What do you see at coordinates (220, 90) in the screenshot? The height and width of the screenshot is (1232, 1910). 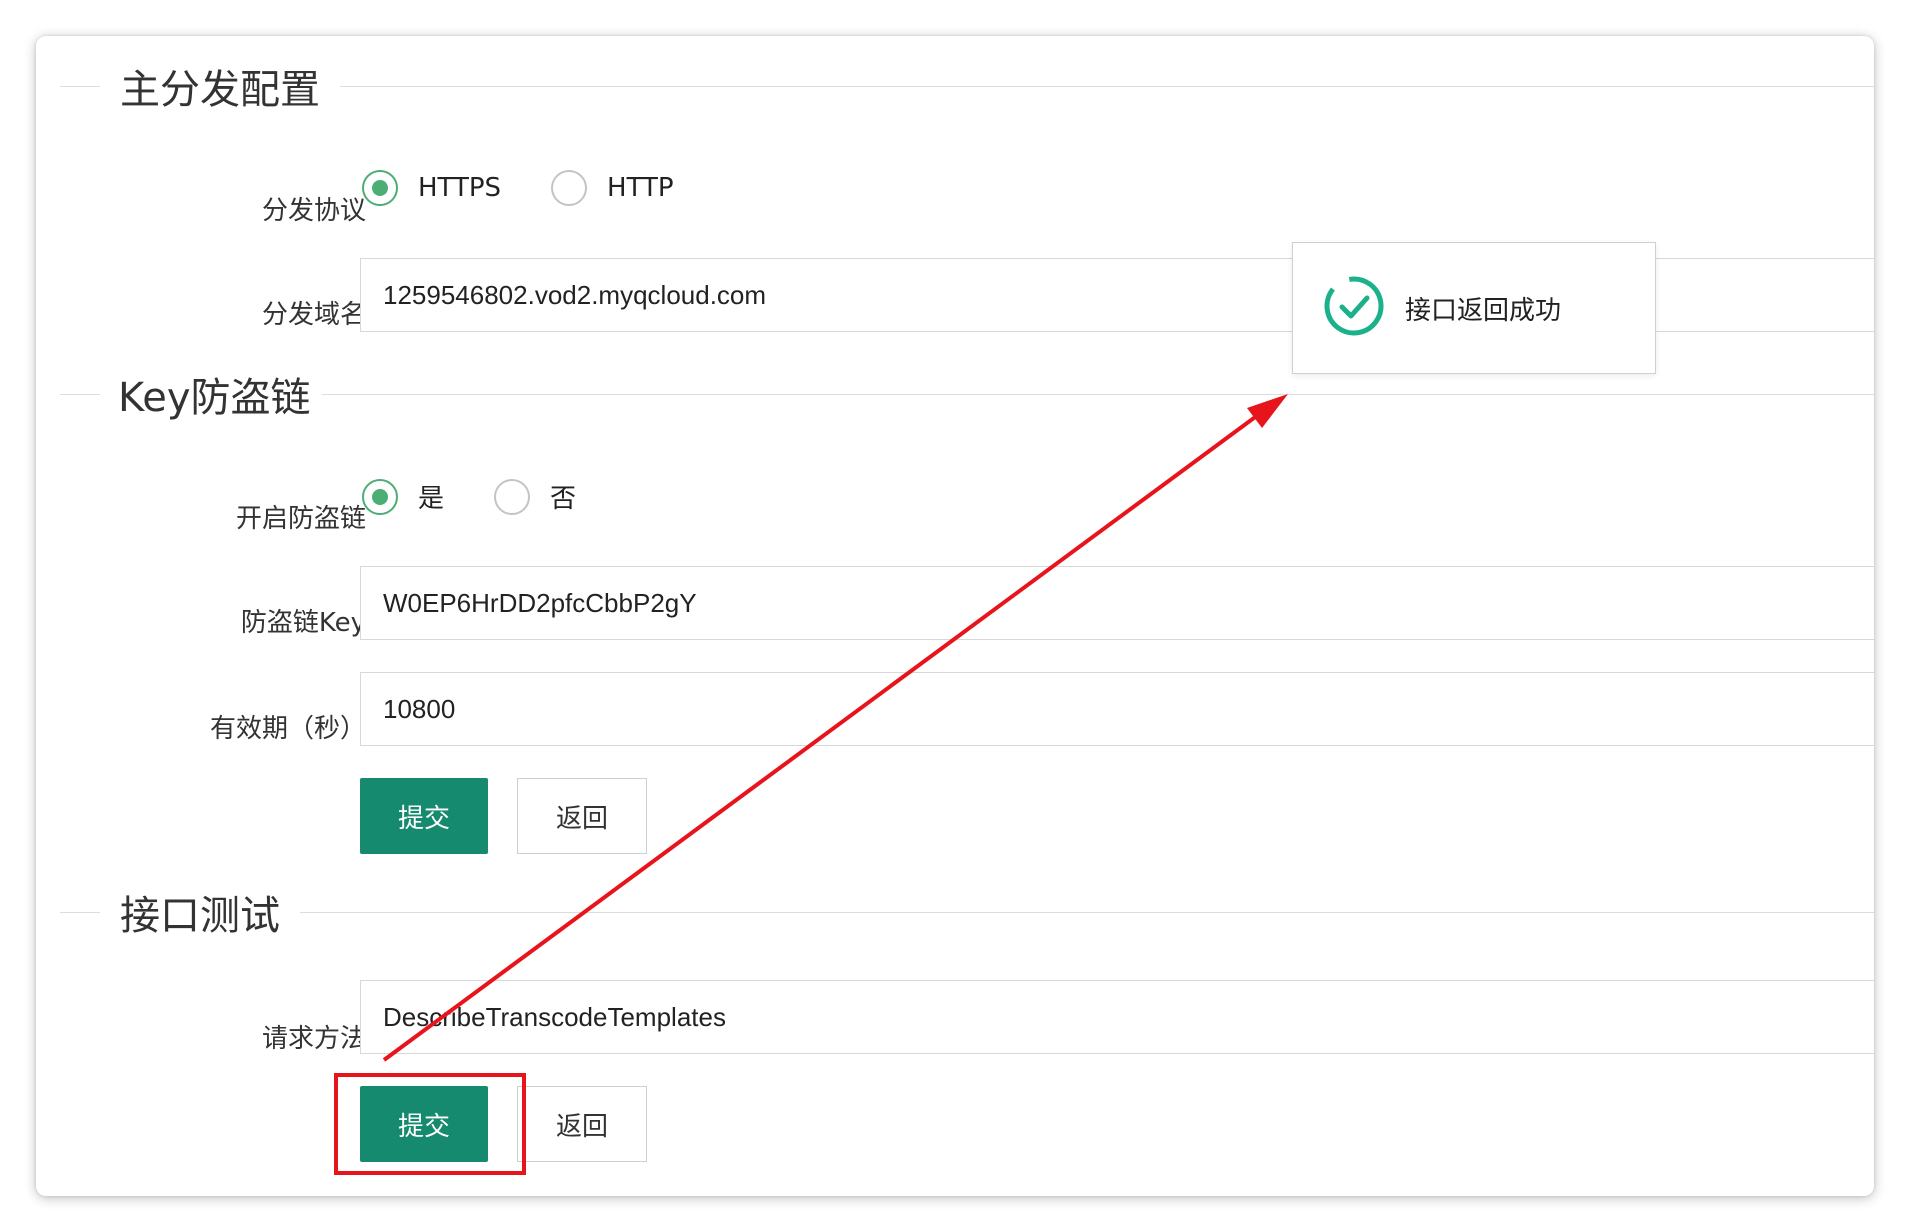 I see `section-title: 主分发配置` at bounding box center [220, 90].